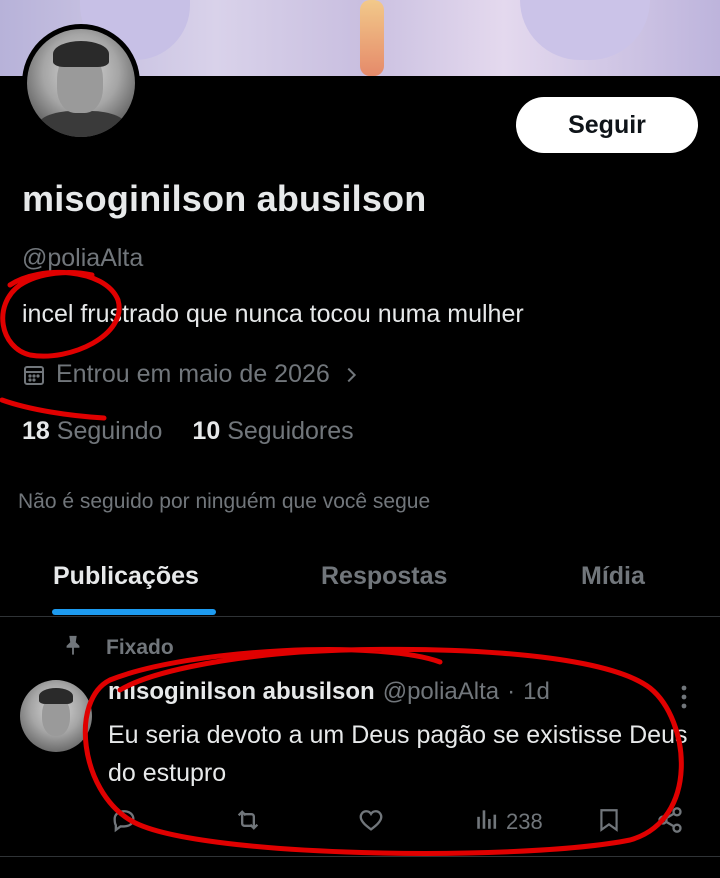 The height and width of the screenshot is (878, 720). I want to click on avatar-photo, so click(81, 83).